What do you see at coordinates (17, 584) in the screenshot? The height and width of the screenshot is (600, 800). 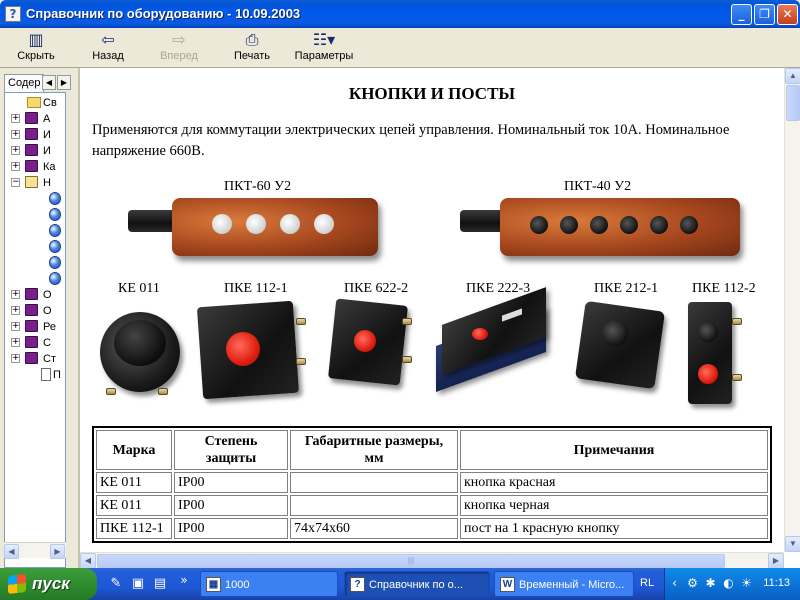 I see `windows-logo-icon` at bounding box center [17, 584].